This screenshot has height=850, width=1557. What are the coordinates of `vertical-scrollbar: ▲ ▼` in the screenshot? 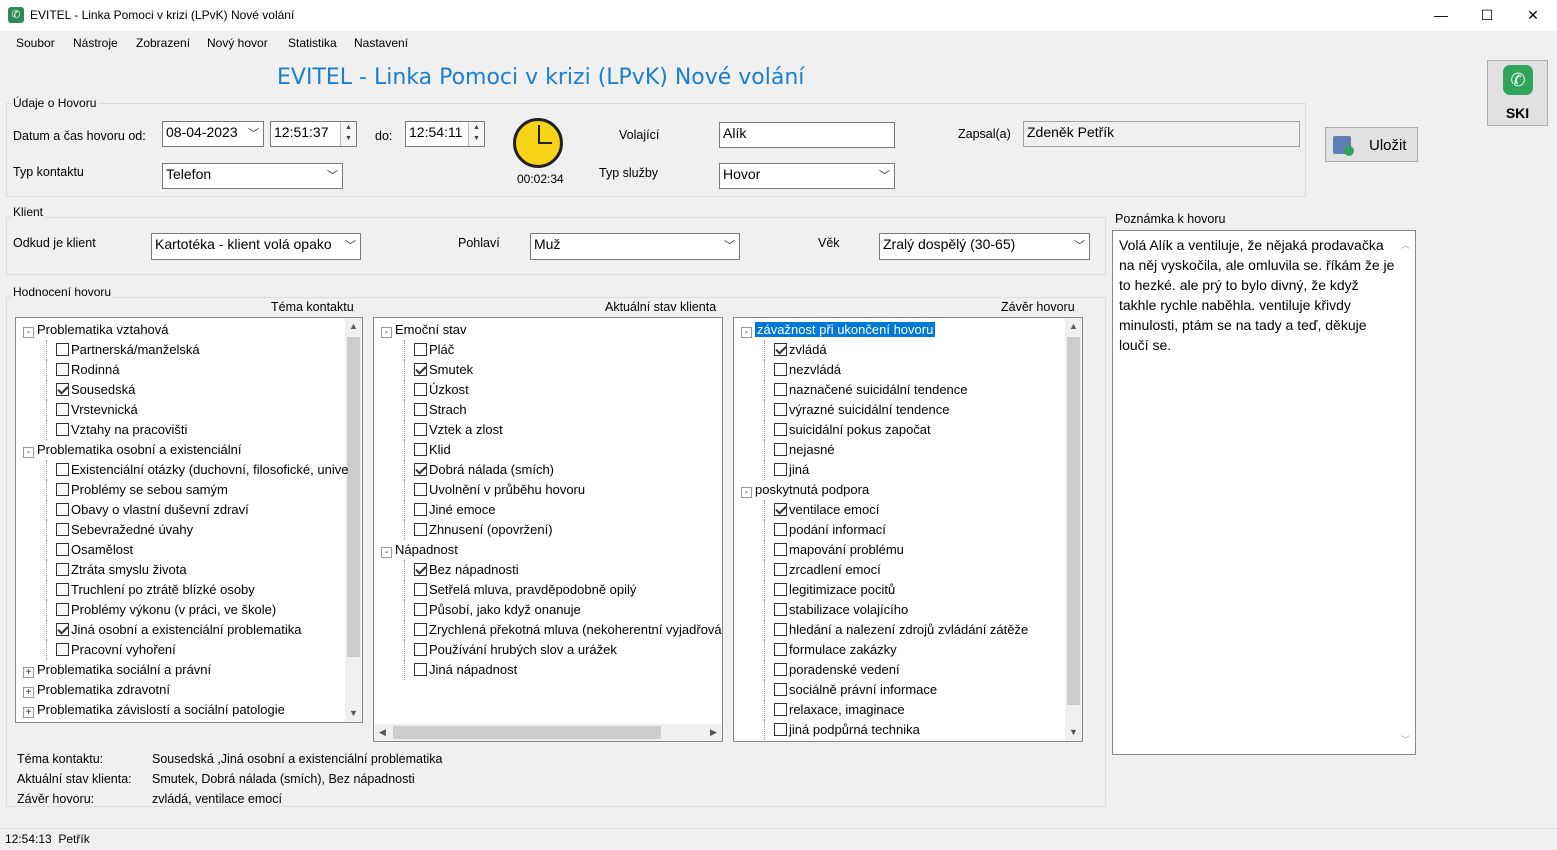 It's located at (1073, 529).